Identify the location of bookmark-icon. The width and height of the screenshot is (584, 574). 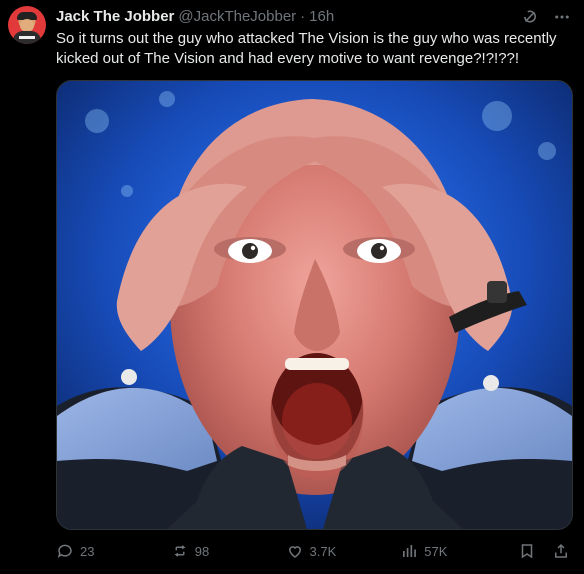
(527, 551).